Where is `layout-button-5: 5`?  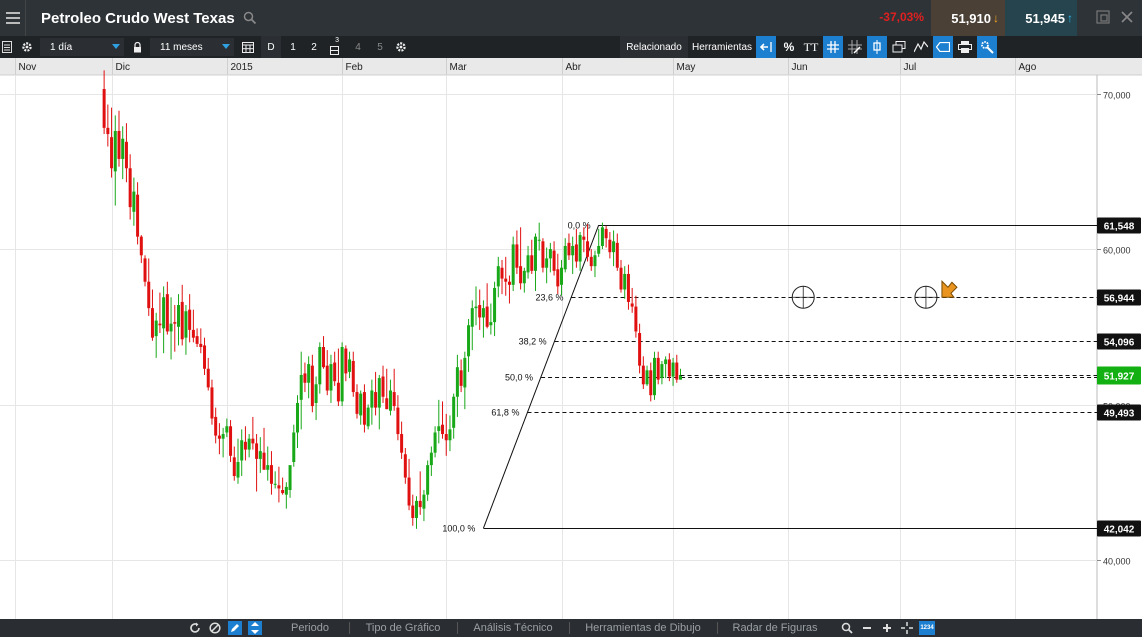 layout-button-5: 5 is located at coordinates (380, 47).